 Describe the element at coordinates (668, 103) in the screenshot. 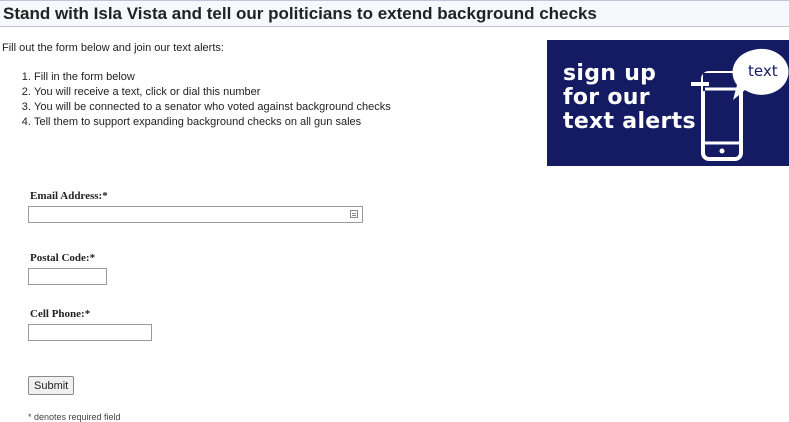

I see `text-alerts-banner: sign up for our text alerts text` at that location.